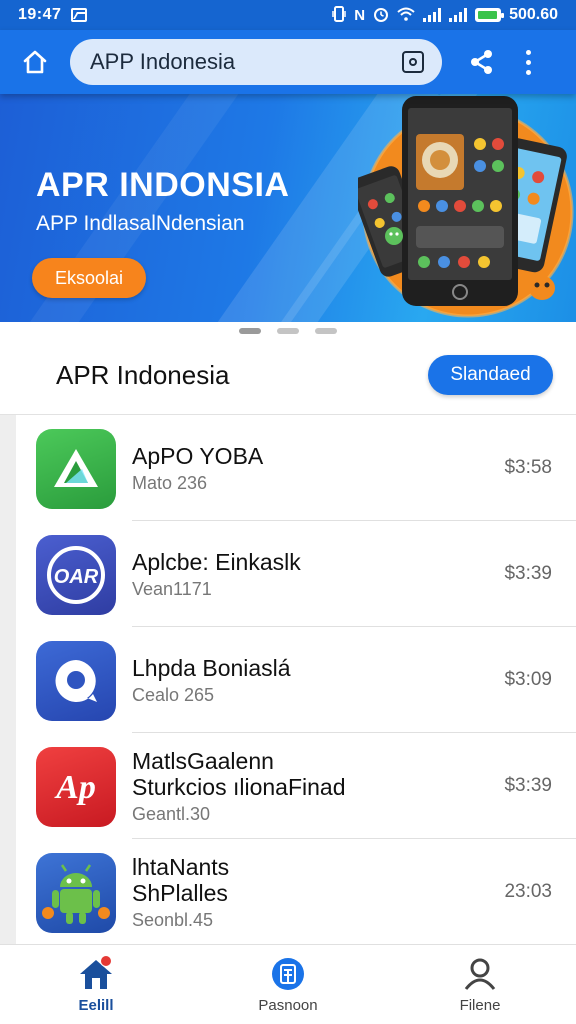 The width and height of the screenshot is (576, 1024). Describe the element at coordinates (466, 207) in the screenshot. I see `phones-illustration` at that location.